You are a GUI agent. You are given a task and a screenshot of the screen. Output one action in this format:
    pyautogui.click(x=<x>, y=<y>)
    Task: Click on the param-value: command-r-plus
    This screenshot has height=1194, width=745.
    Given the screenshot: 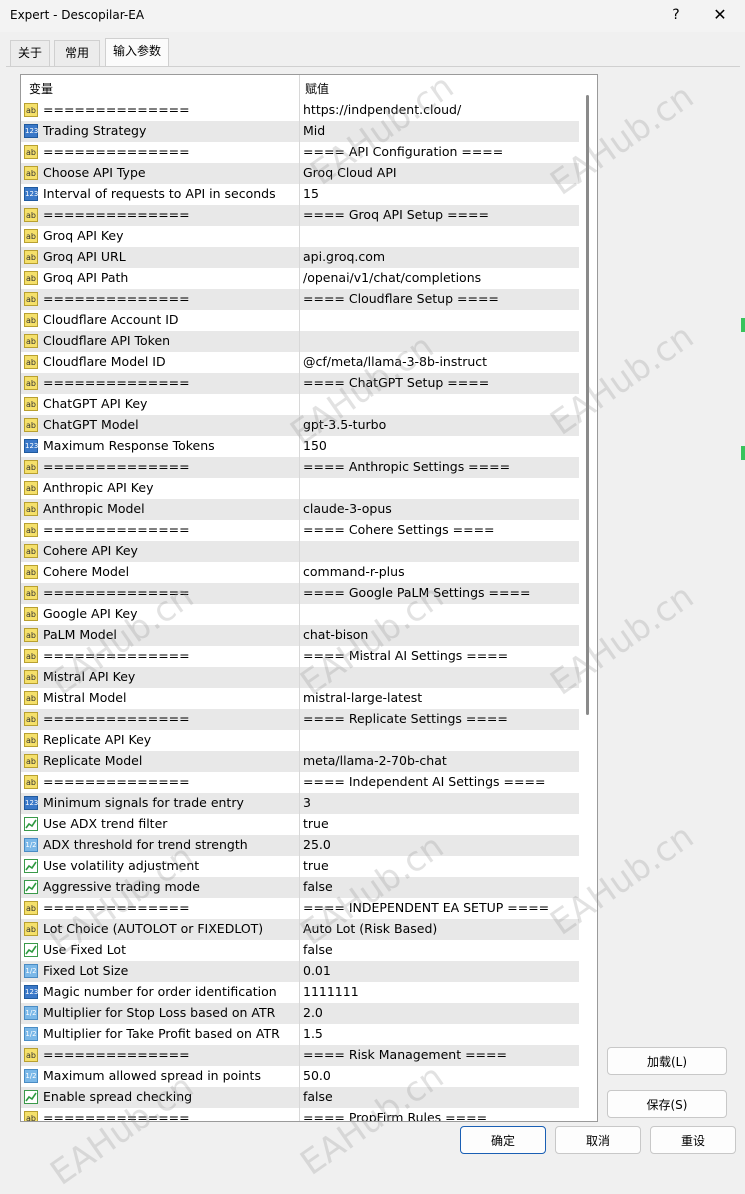 What is the action you would take?
    pyautogui.click(x=354, y=571)
    